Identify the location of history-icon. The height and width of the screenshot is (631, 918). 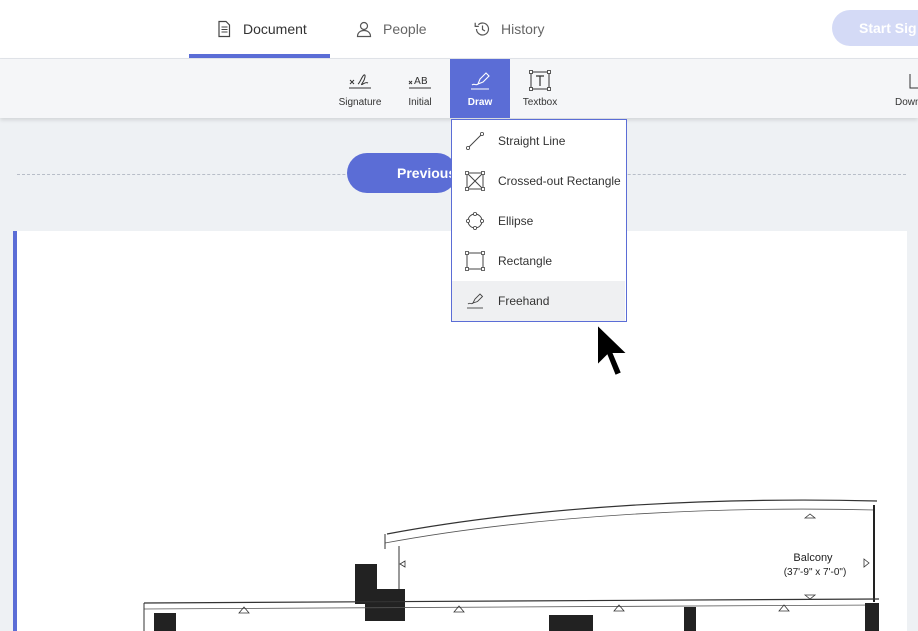
(482, 29).